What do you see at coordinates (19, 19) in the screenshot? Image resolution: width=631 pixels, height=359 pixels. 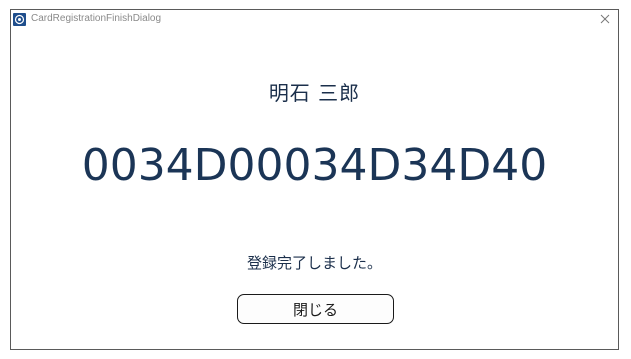 I see `app-icon` at bounding box center [19, 19].